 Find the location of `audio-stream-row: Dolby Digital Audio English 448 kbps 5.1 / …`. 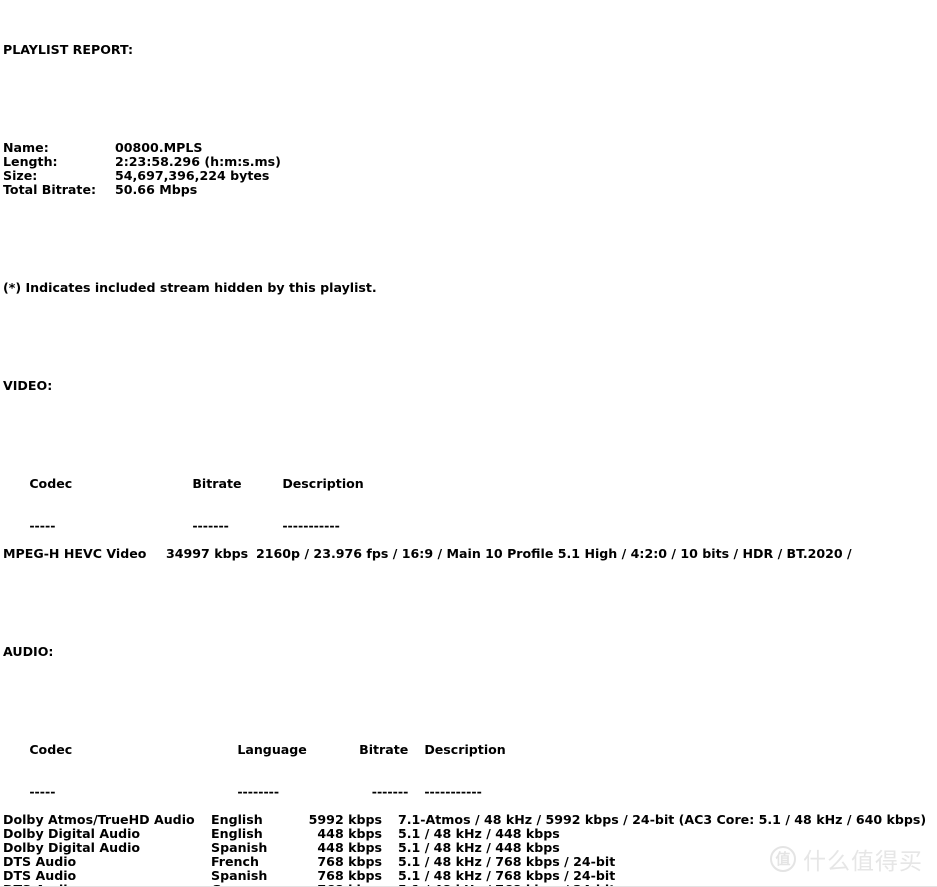

audio-stream-row: Dolby Digital Audio English 448 kbps 5.1 / … is located at coordinates (470, 834).